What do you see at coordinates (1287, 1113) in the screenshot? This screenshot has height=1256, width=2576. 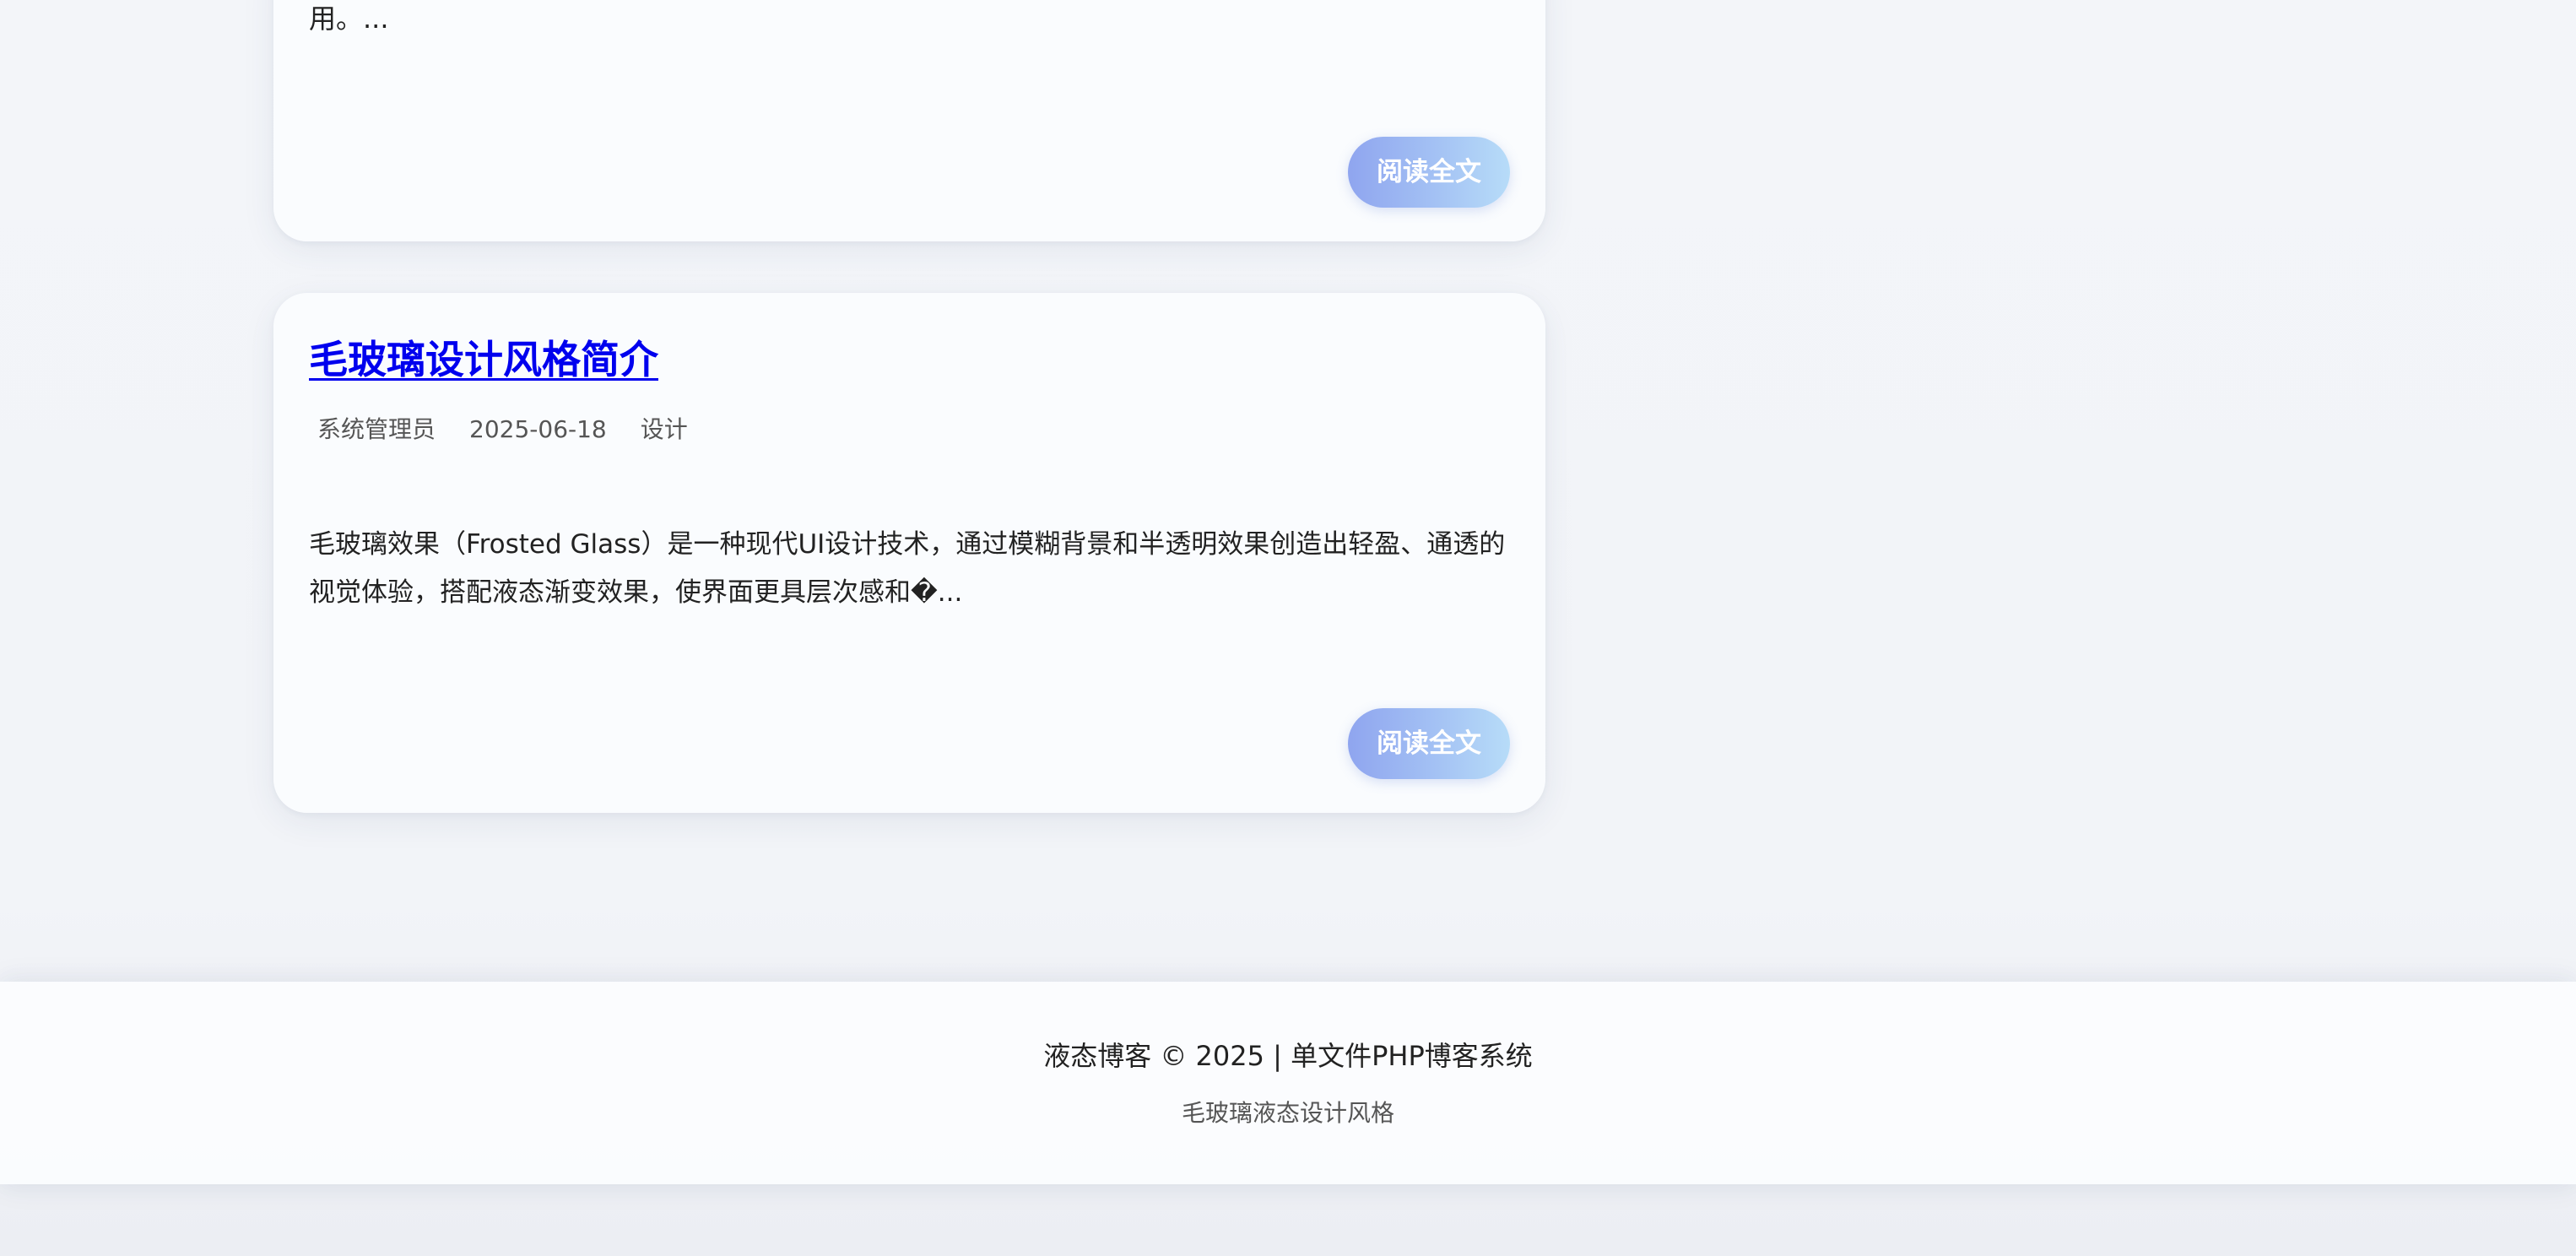 I see `footer-tagline: 毛玻璃液态设计风格` at bounding box center [1287, 1113].